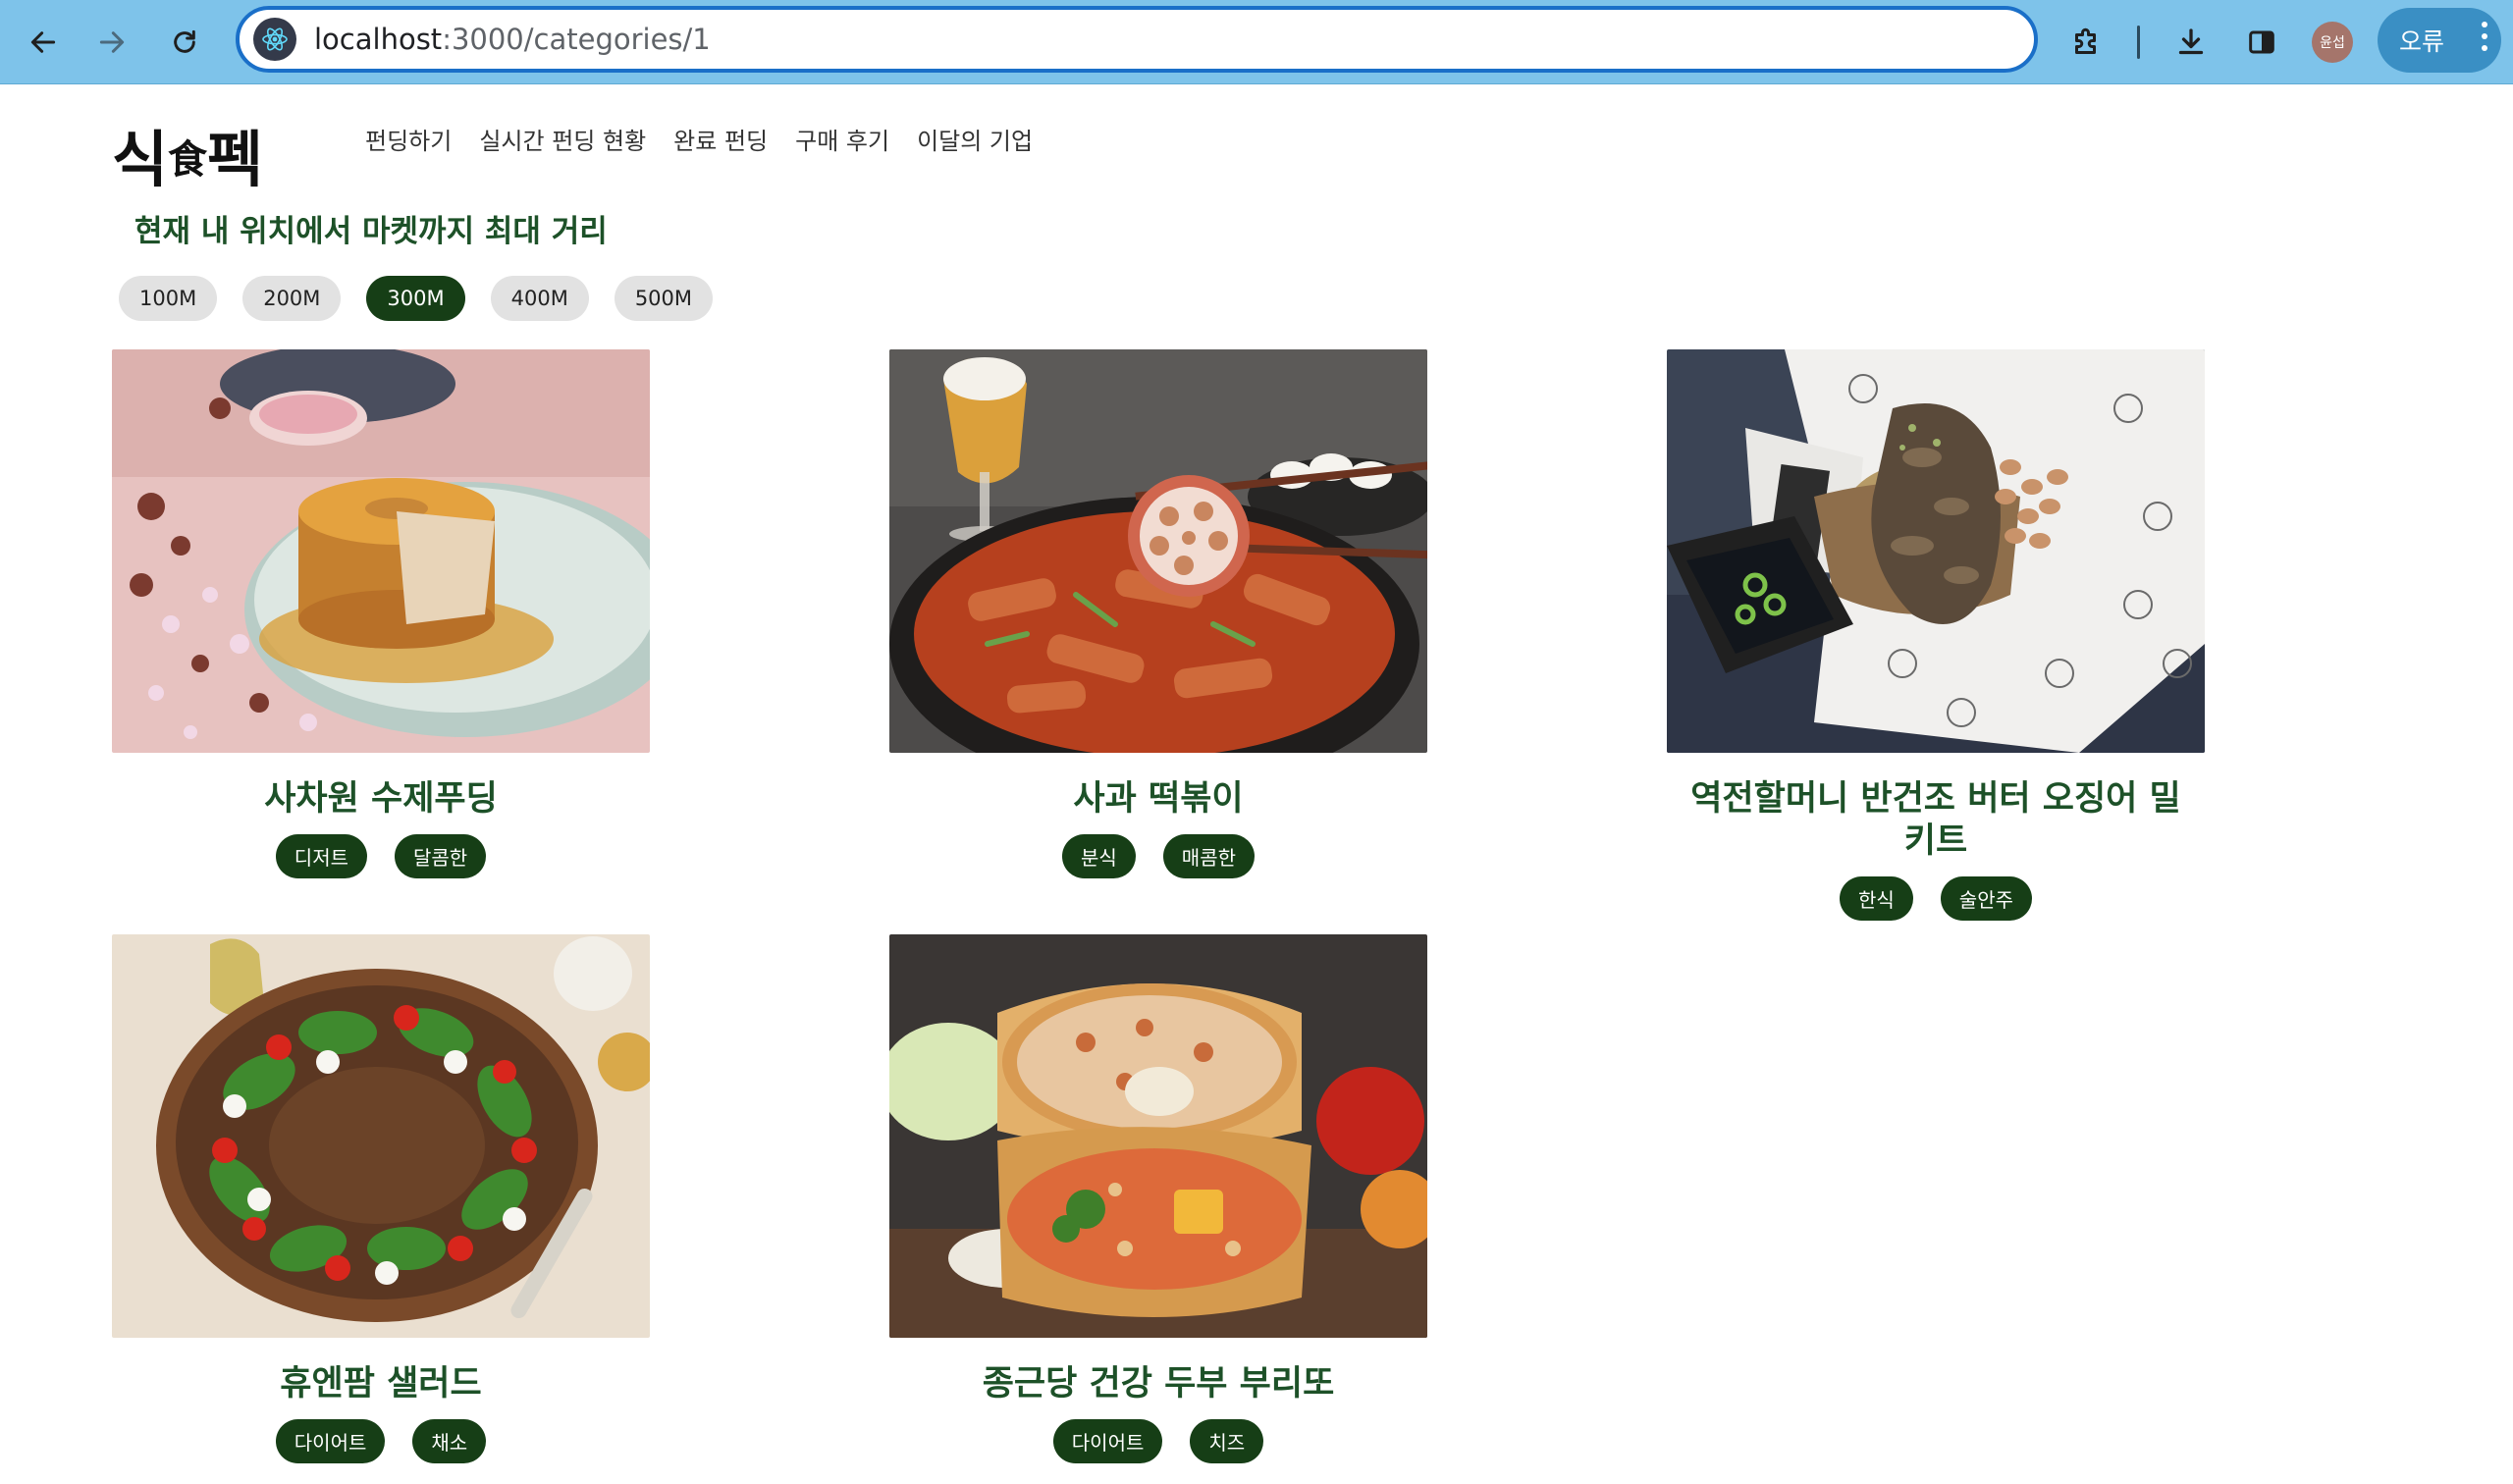  Describe the element at coordinates (409, 139) in the screenshot. I see `nav-funding: 펀딩하기` at that location.